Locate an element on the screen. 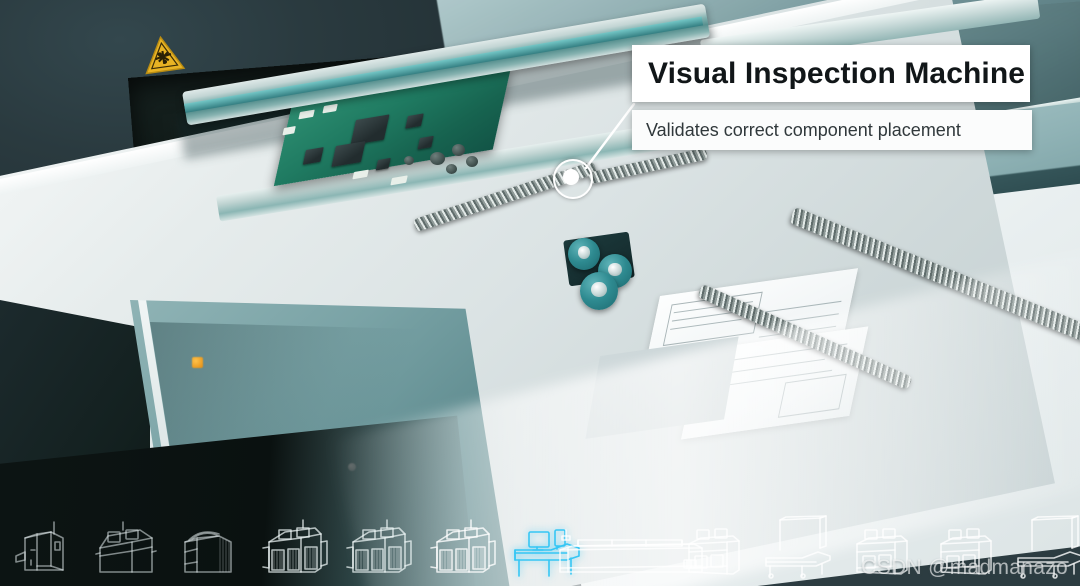 This screenshot has width=1080, height=586. sidebar-item-stencil-printer is located at coordinates (210, 547).